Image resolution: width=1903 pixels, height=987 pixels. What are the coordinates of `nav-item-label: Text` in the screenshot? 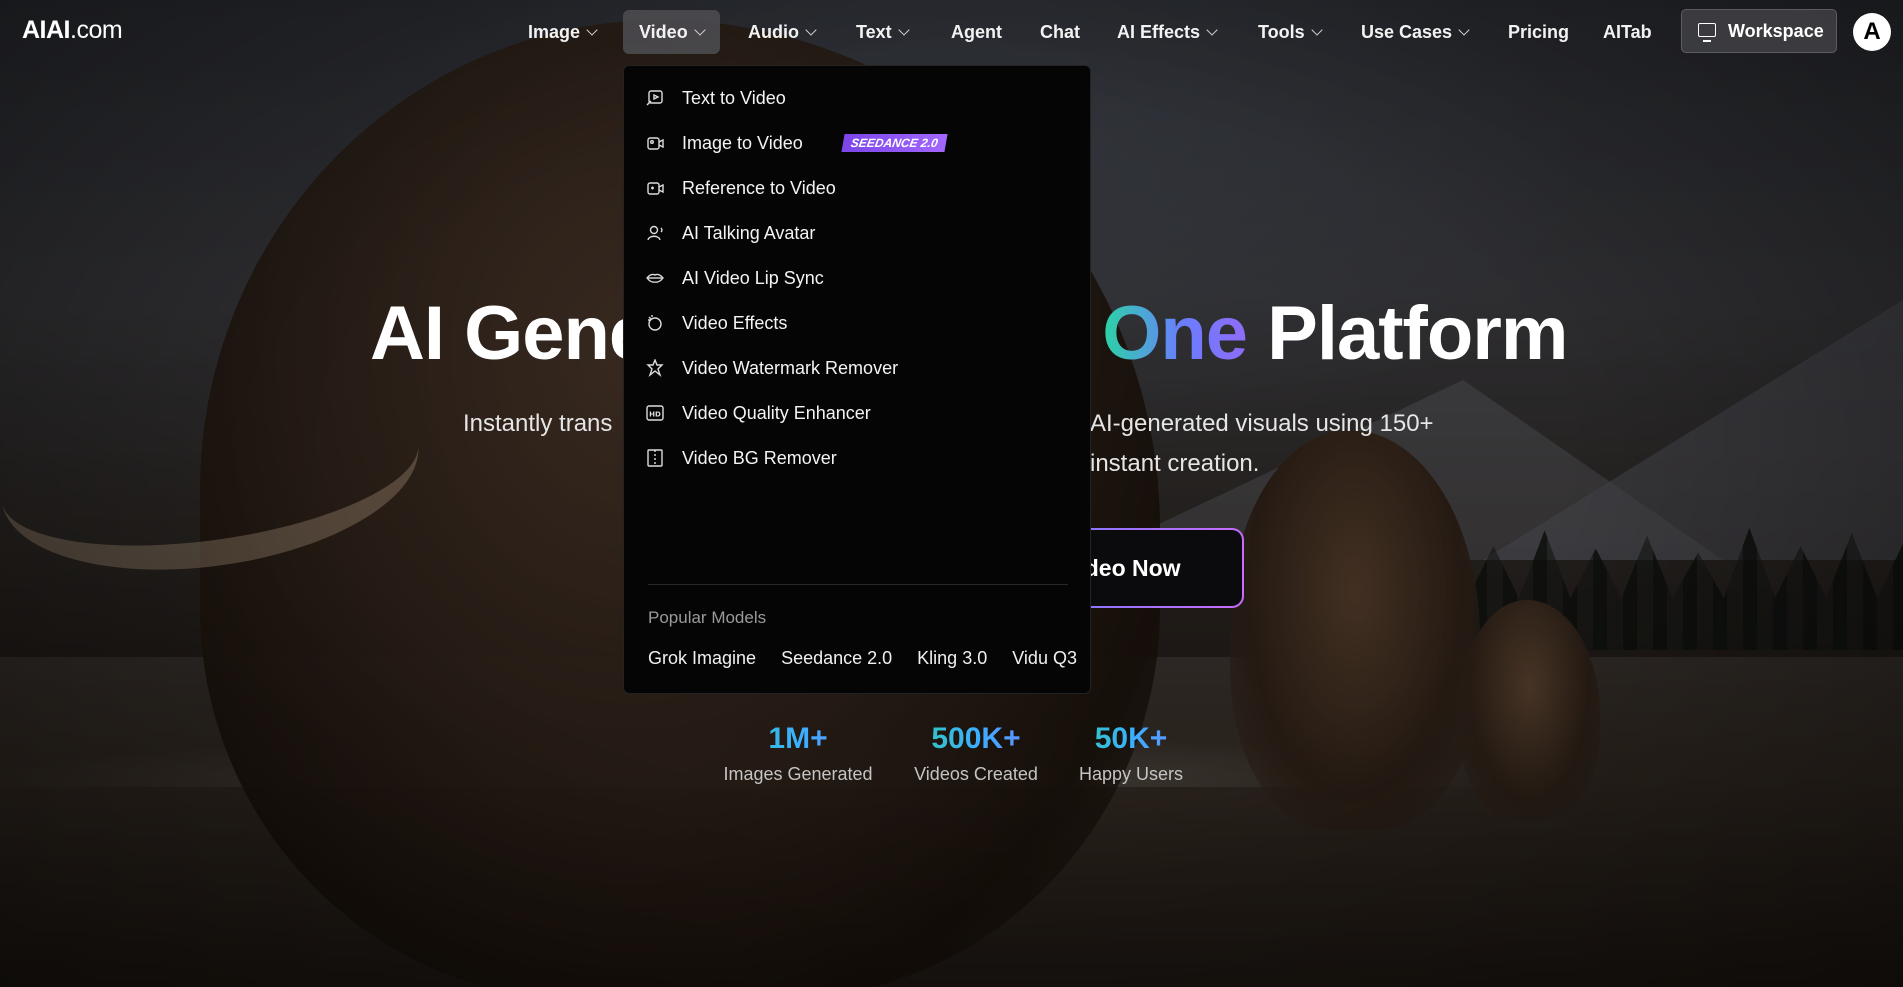 It's located at (874, 32).